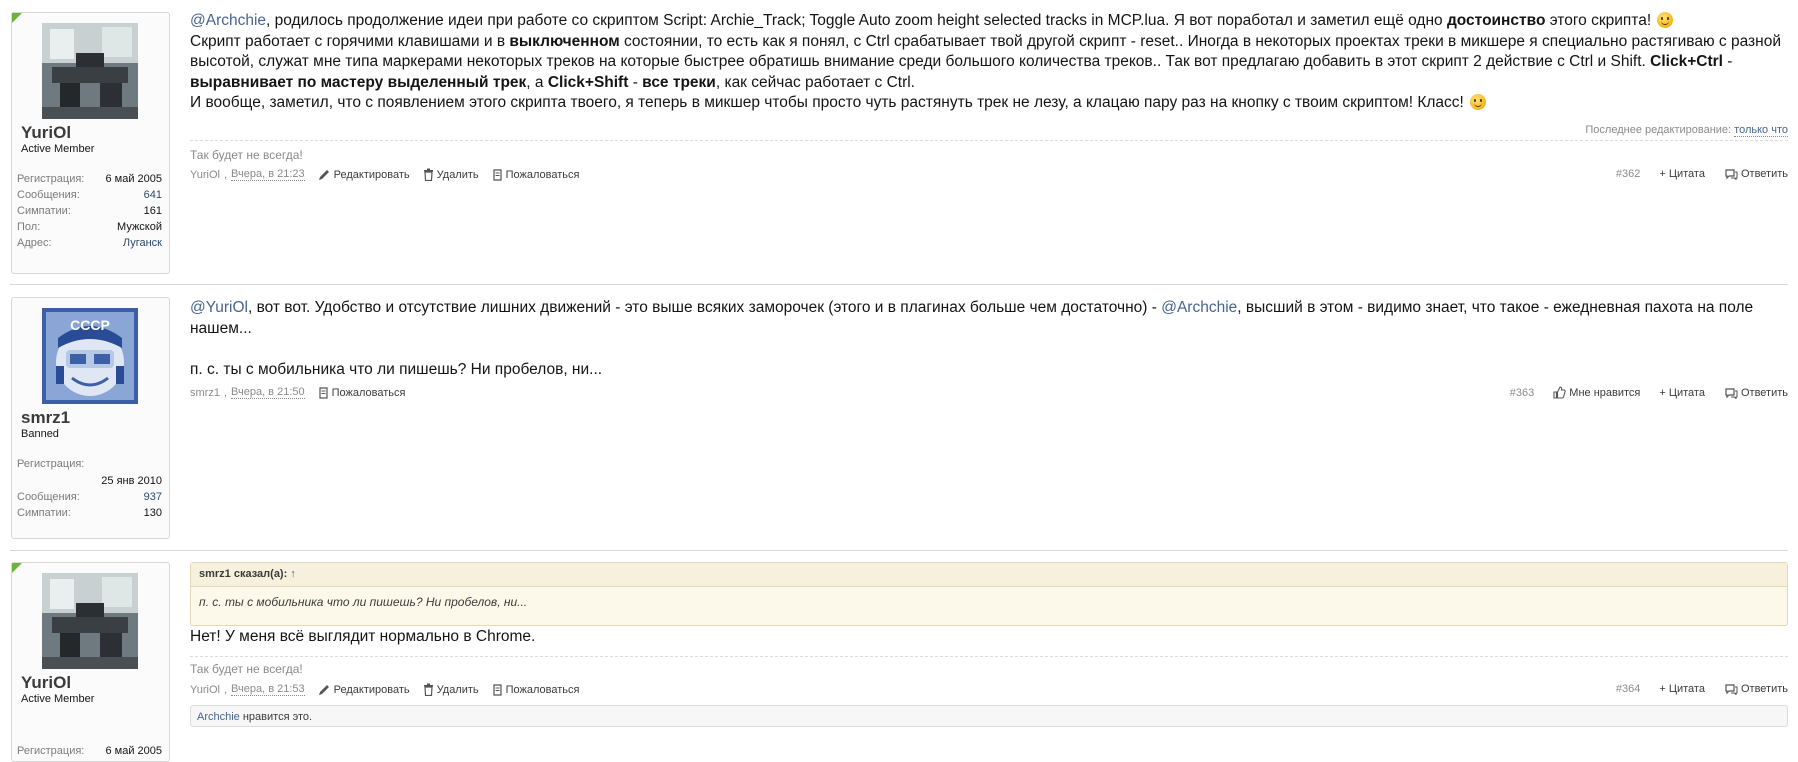  Describe the element at coordinates (89, 243) in the screenshot. I see `stat-location: Адрес: Луганск` at that location.